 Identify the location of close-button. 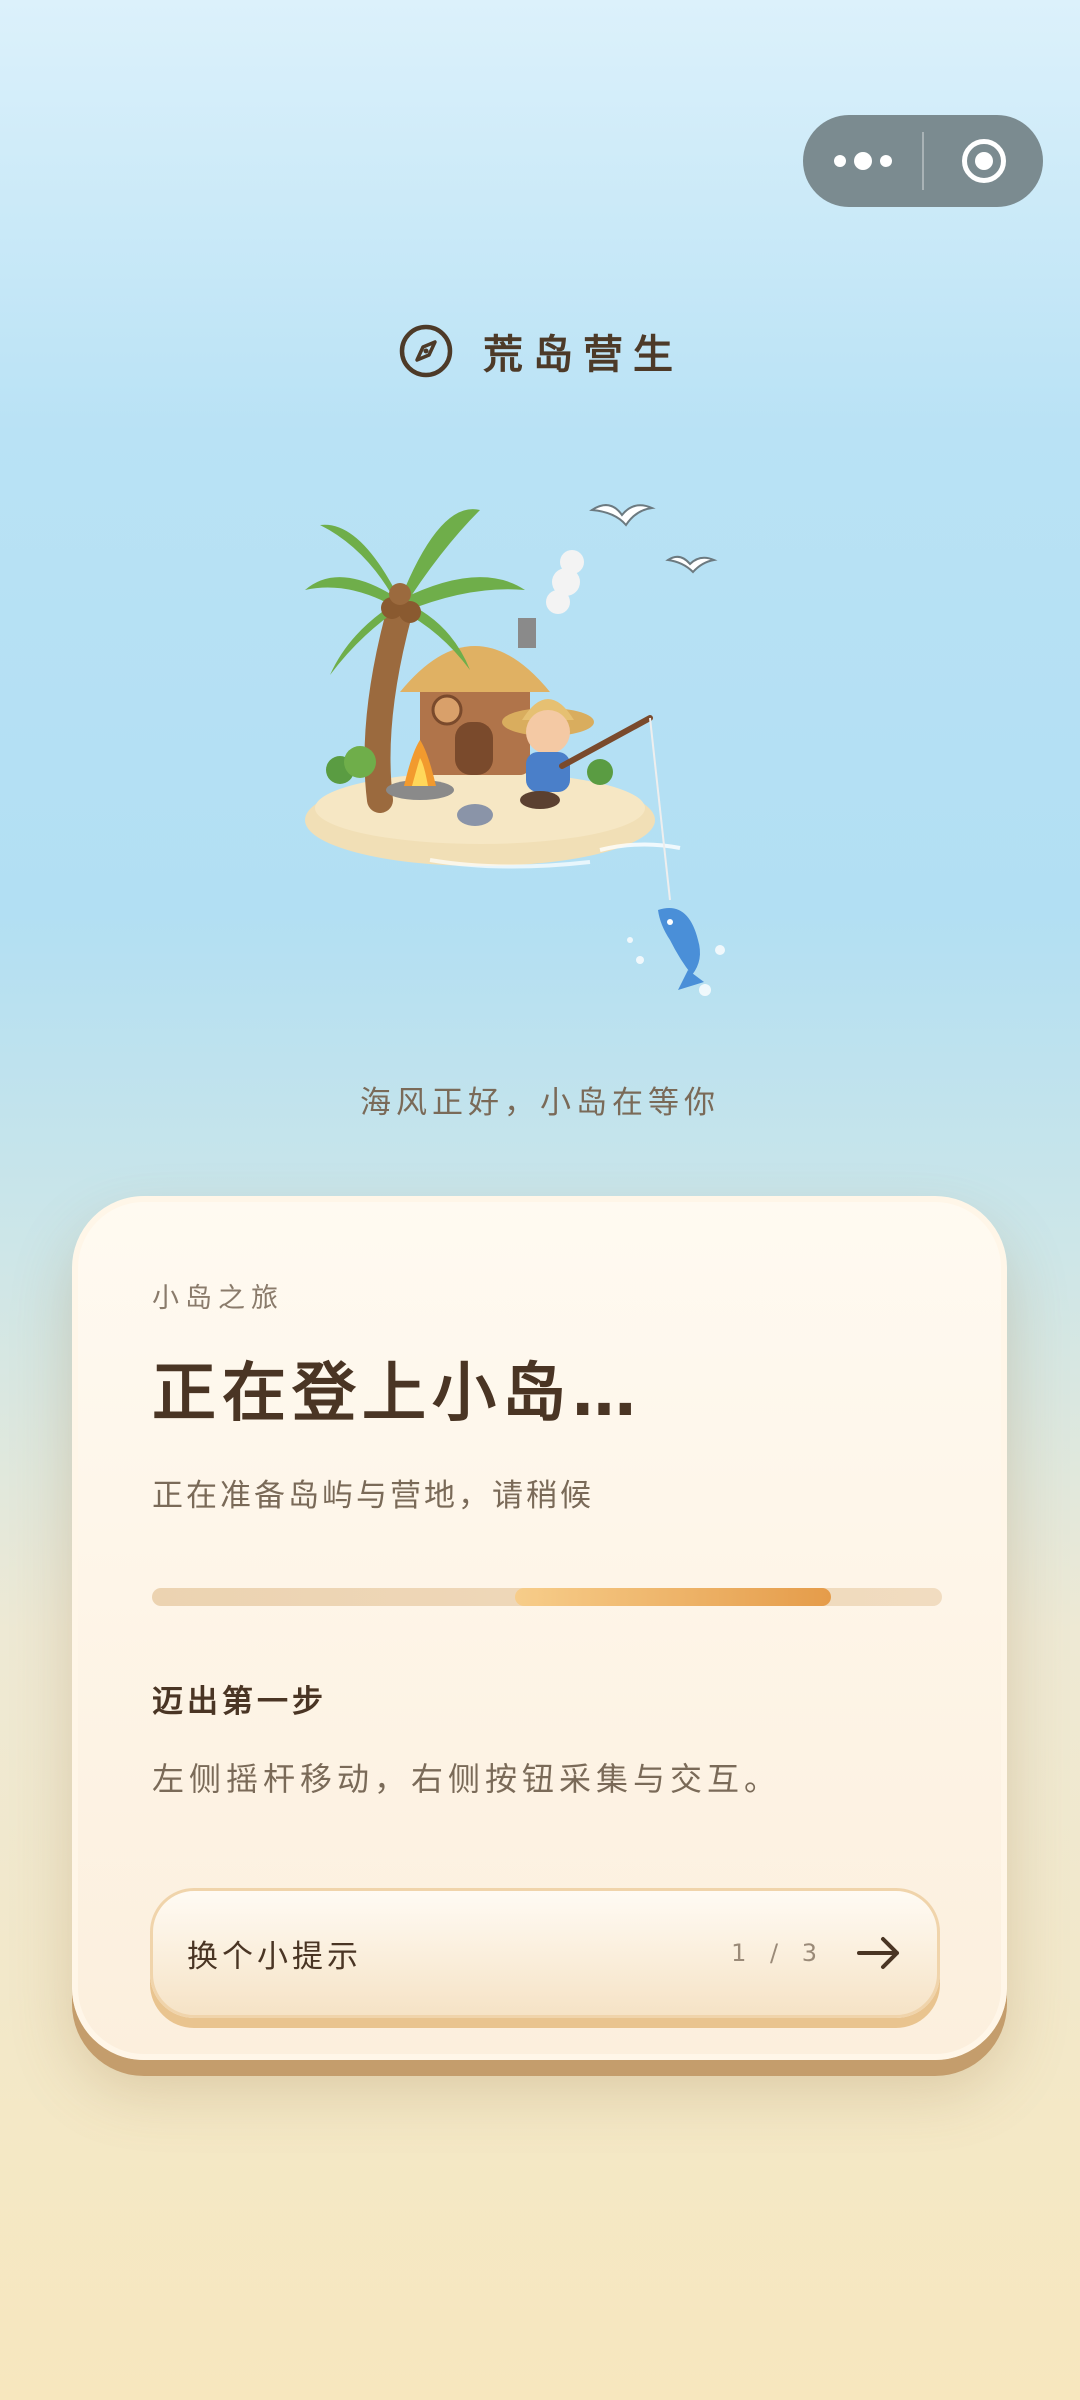
(983, 161).